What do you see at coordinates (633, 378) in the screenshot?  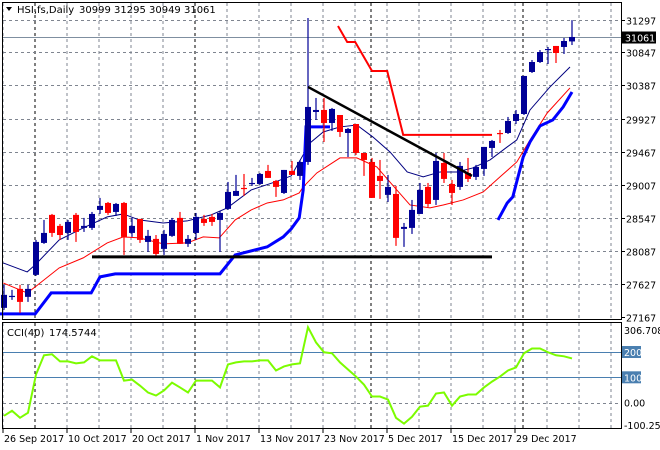 I see `cci-tick-label: 100` at bounding box center [633, 378].